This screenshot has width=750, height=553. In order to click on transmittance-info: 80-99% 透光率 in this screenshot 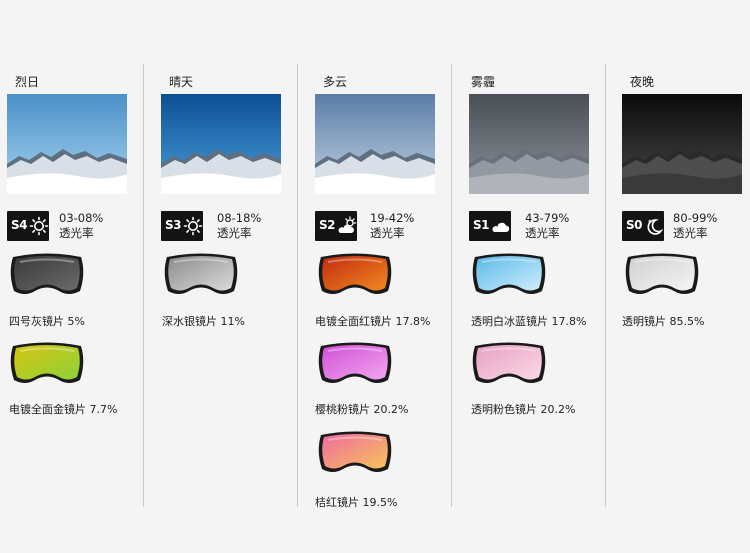, I will do `click(695, 226)`.